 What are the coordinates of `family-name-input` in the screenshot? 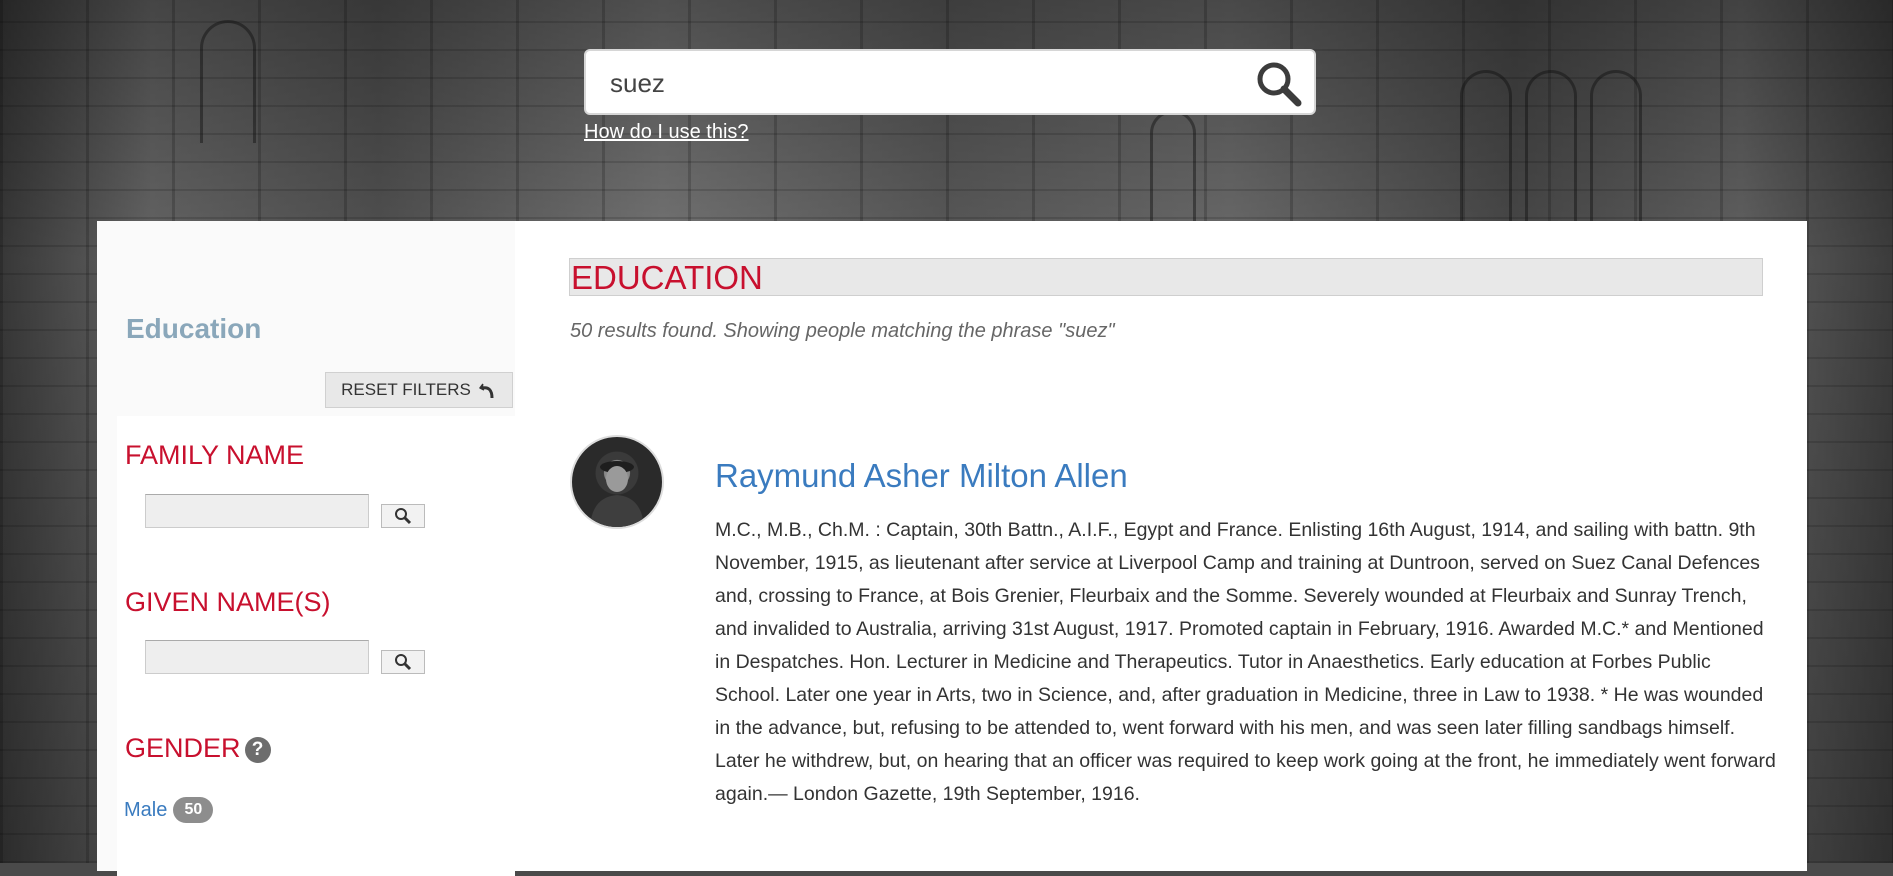 It's located at (257, 511).